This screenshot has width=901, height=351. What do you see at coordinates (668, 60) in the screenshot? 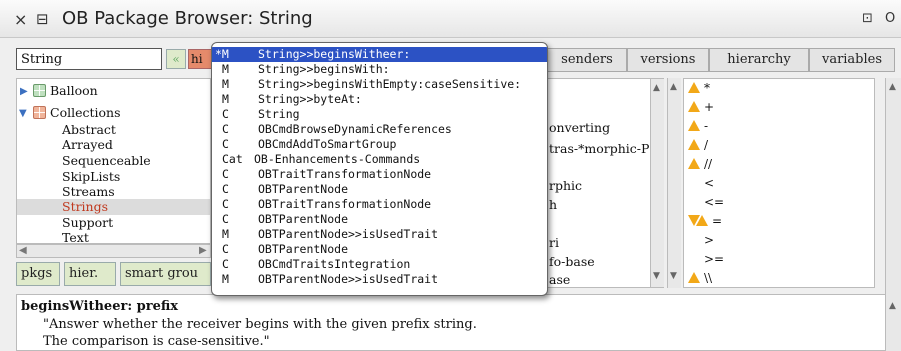
I see `tab-versions: versions` at bounding box center [668, 60].